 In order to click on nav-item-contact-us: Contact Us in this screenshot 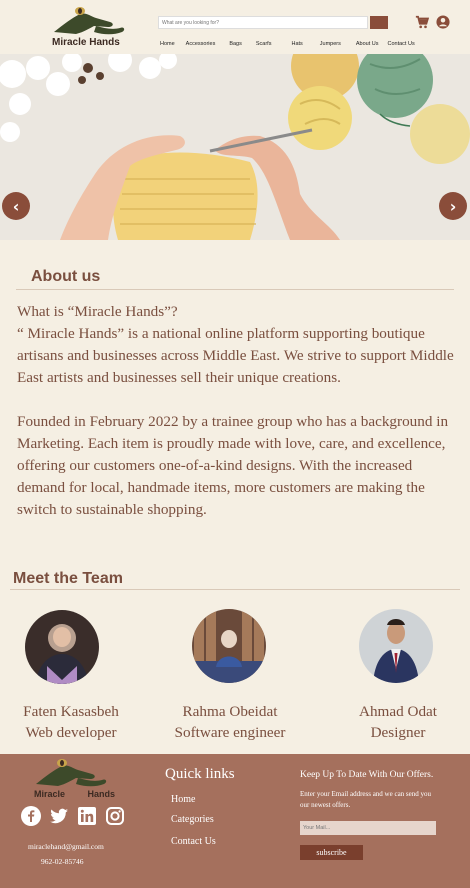, I will do `click(401, 46)`.